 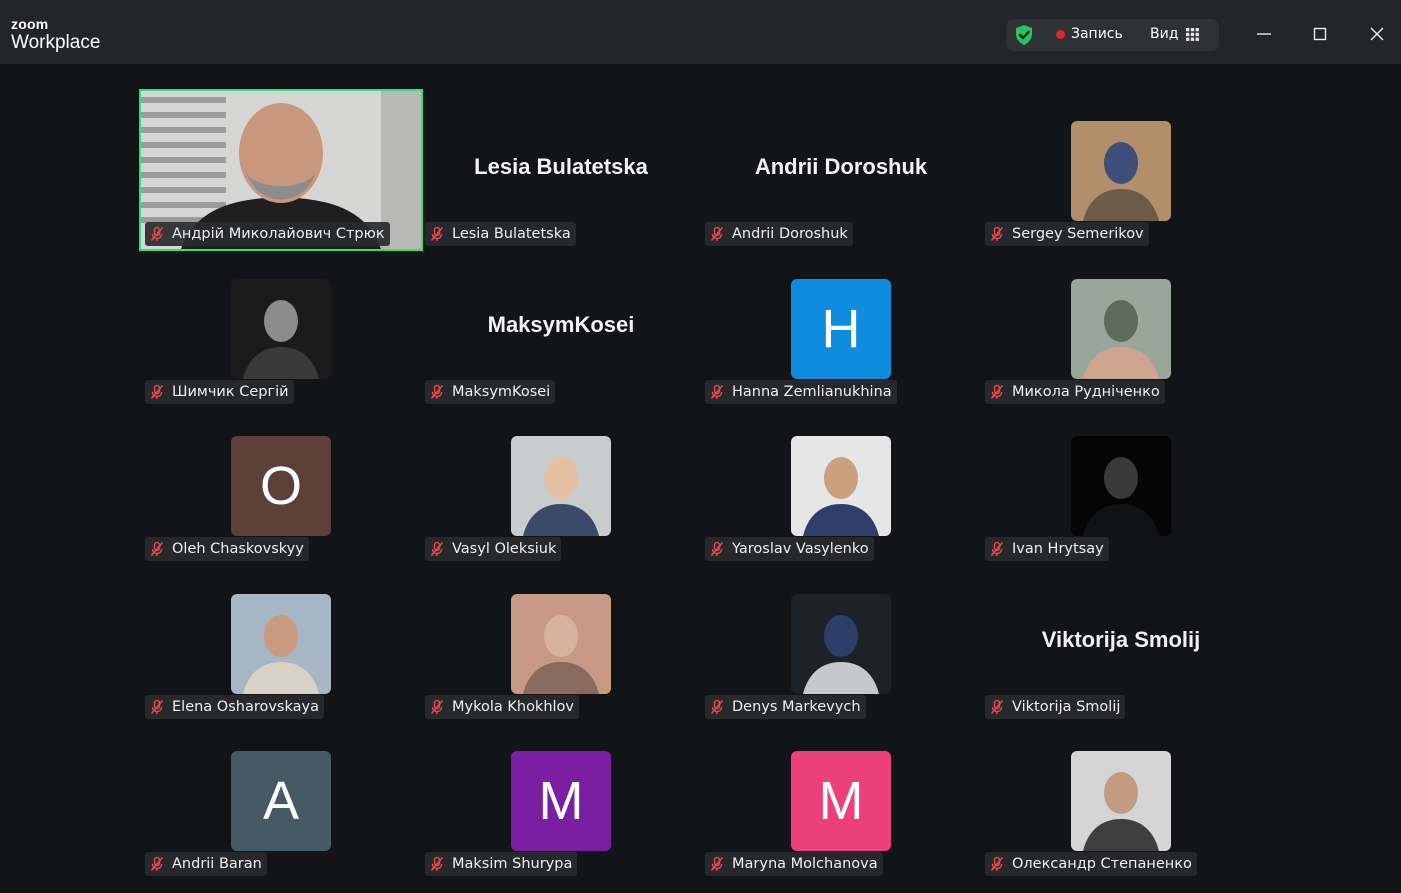 I want to click on participant-name: Ivan Hrytsay, so click(x=1058, y=549).